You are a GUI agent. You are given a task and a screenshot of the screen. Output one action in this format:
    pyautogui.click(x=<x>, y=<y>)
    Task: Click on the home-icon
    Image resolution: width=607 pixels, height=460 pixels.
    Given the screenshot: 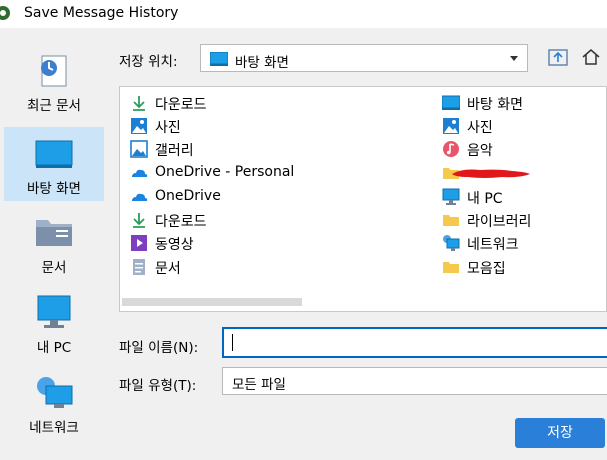 What is the action you would take?
    pyautogui.click(x=591, y=57)
    